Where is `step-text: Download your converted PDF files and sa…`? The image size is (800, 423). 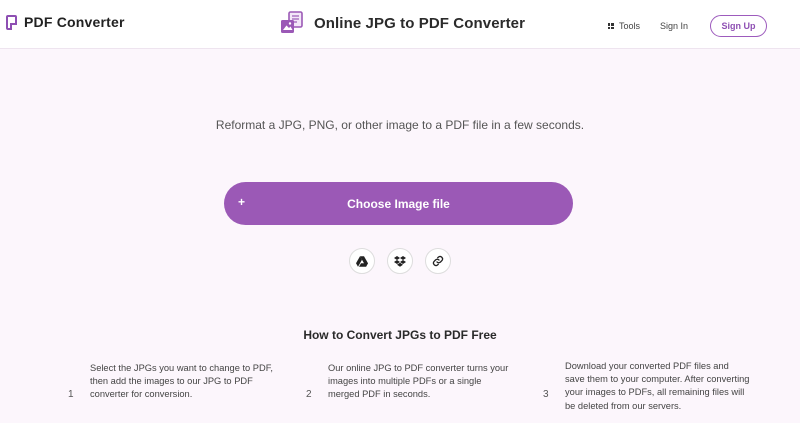
step-text: Download your converted PDF files and sa… is located at coordinates (657, 386).